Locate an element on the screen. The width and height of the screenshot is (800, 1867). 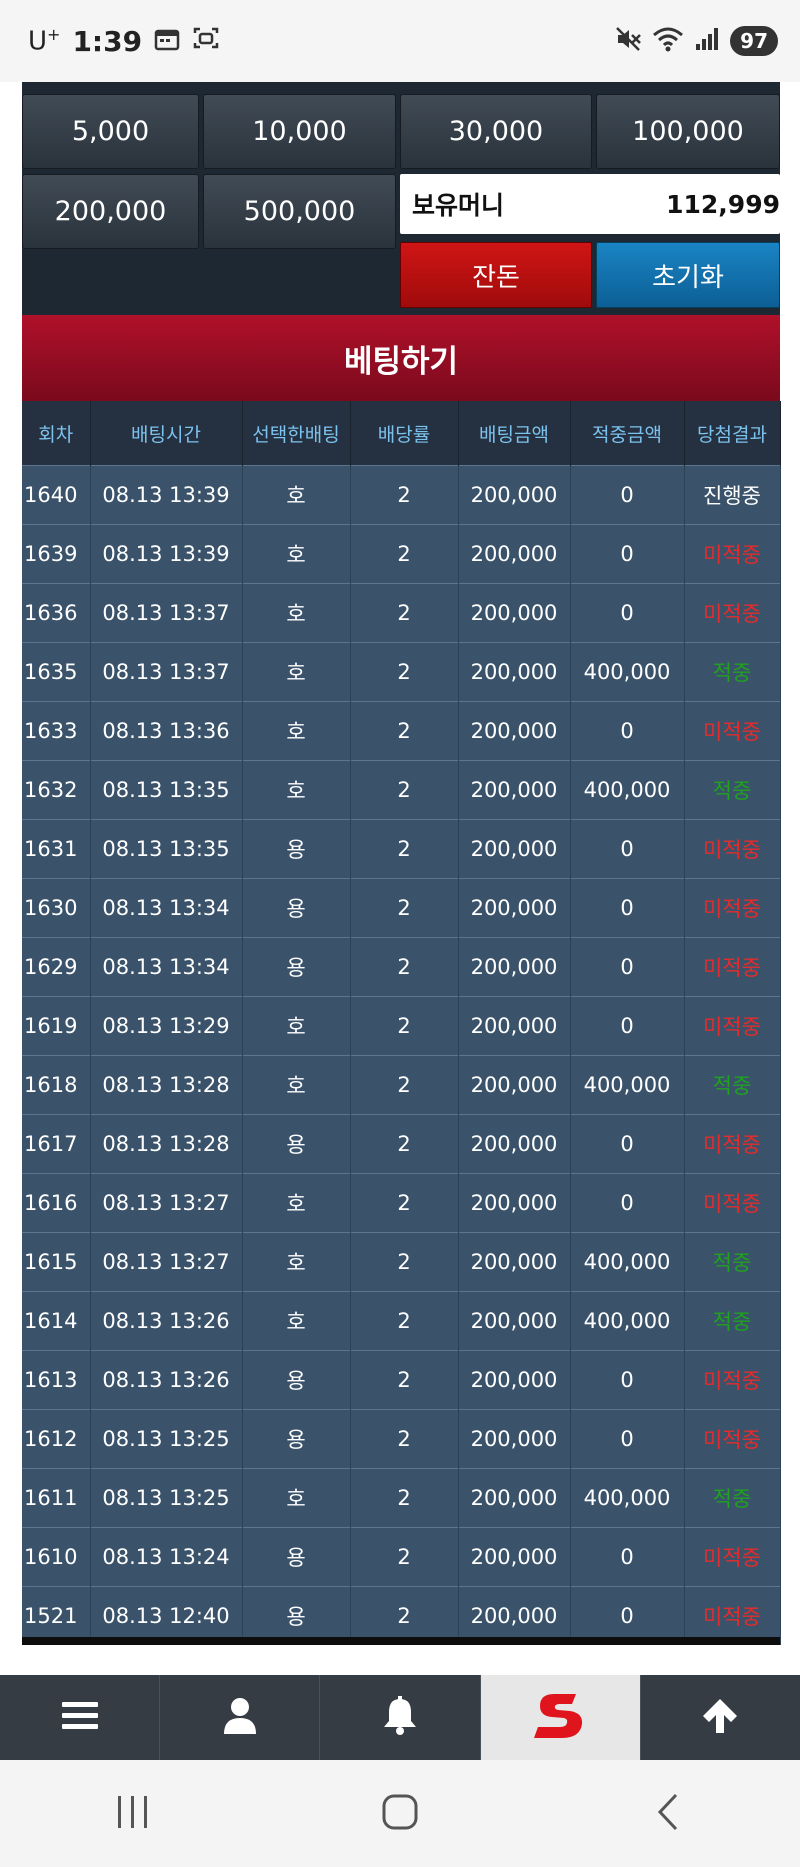
screenshot-icon is located at coordinates (206, 41).